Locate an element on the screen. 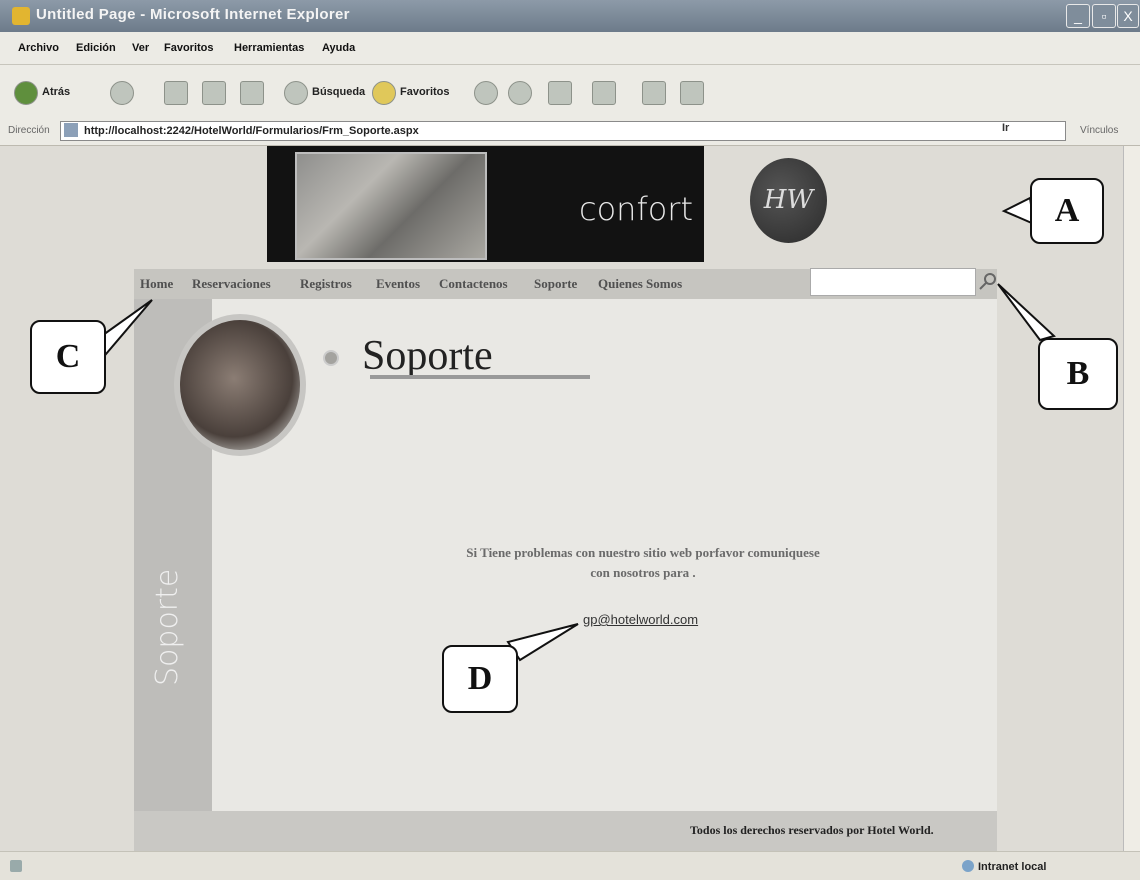 The image size is (1140, 880). edit-icon is located at coordinates (604, 93).